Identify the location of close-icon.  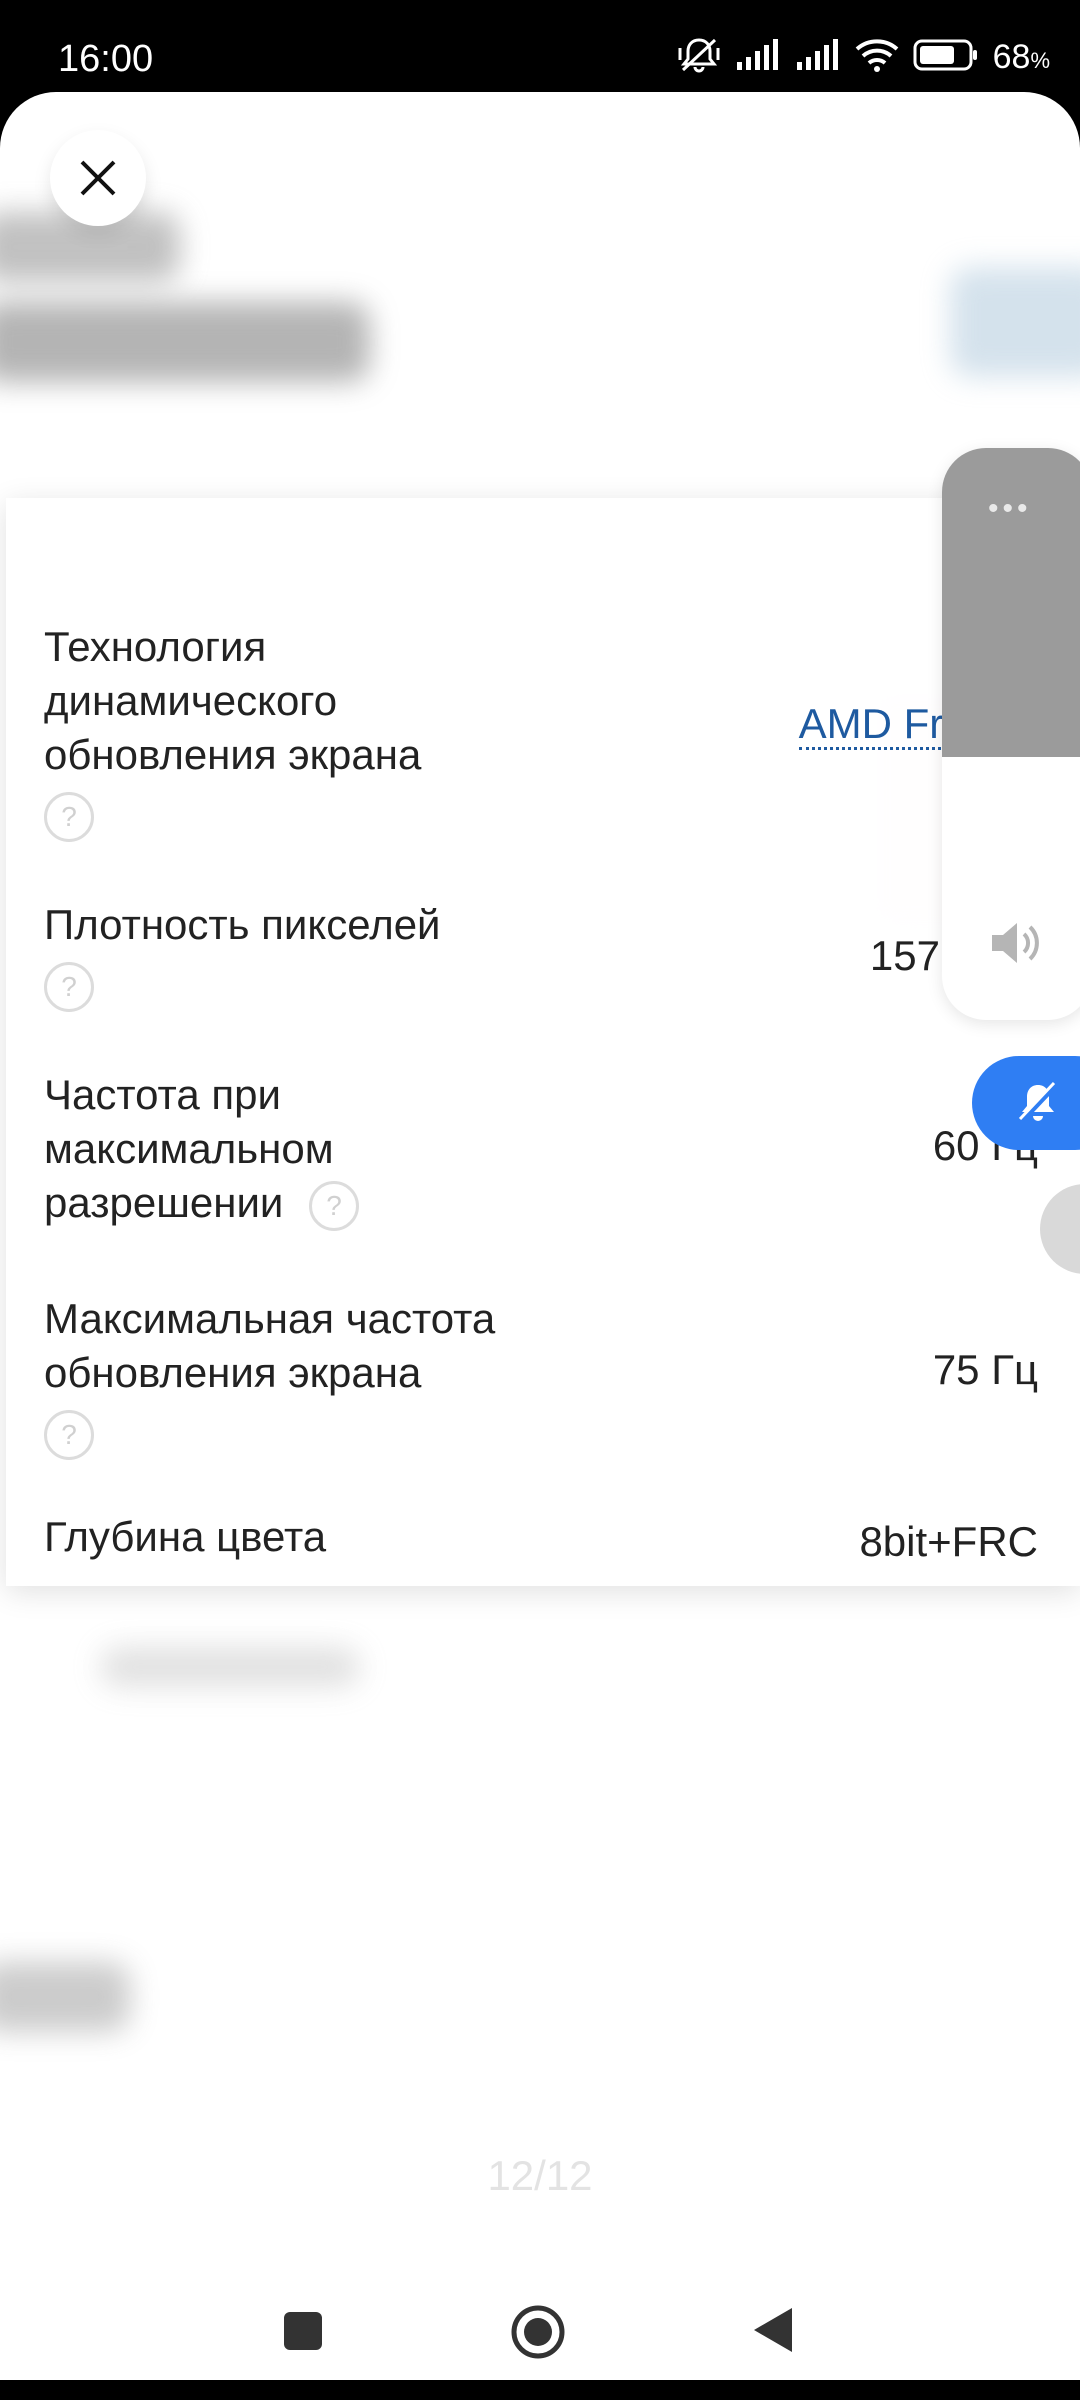
(98, 178).